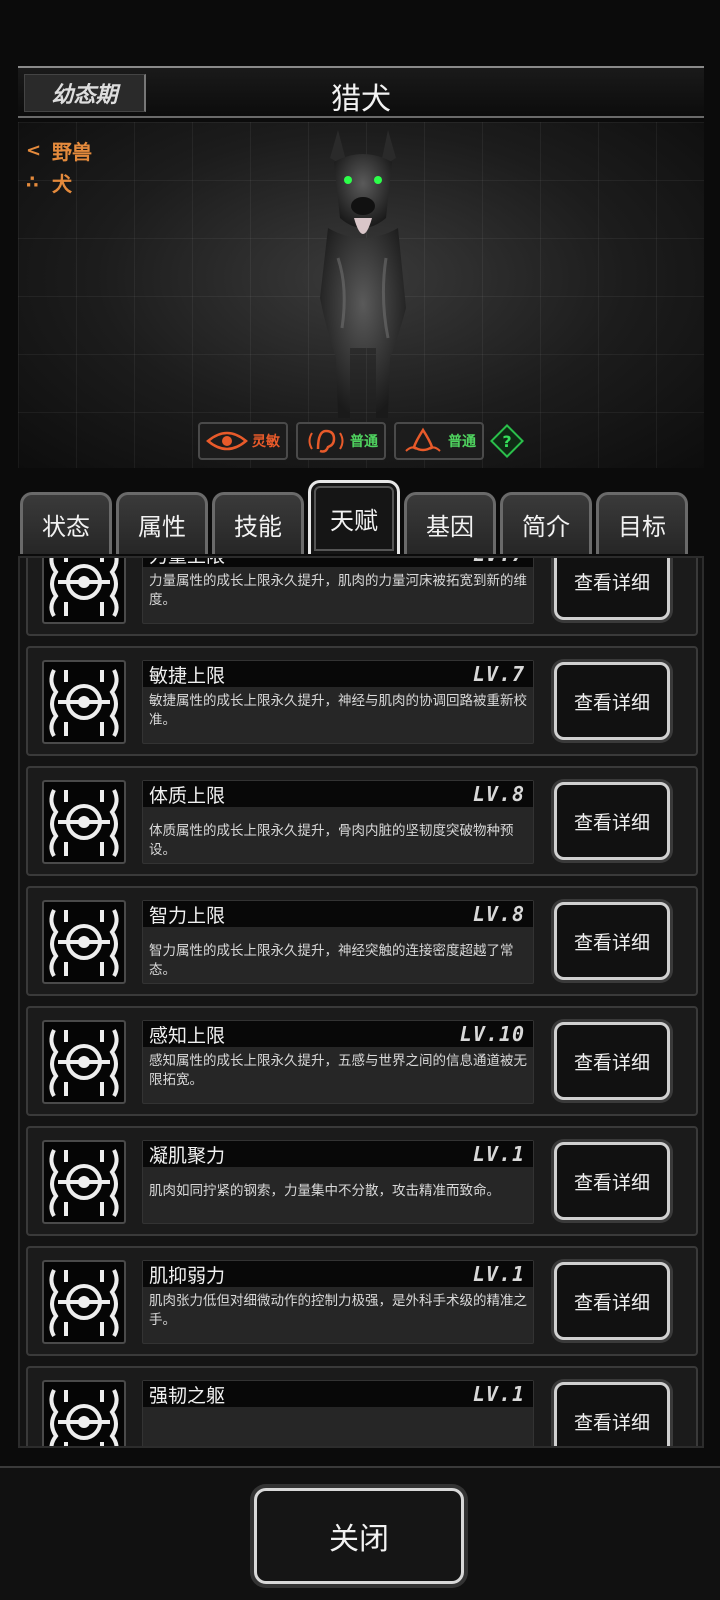 The image size is (720, 1600). I want to click on sense-sight: 灵敏, so click(243, 441).